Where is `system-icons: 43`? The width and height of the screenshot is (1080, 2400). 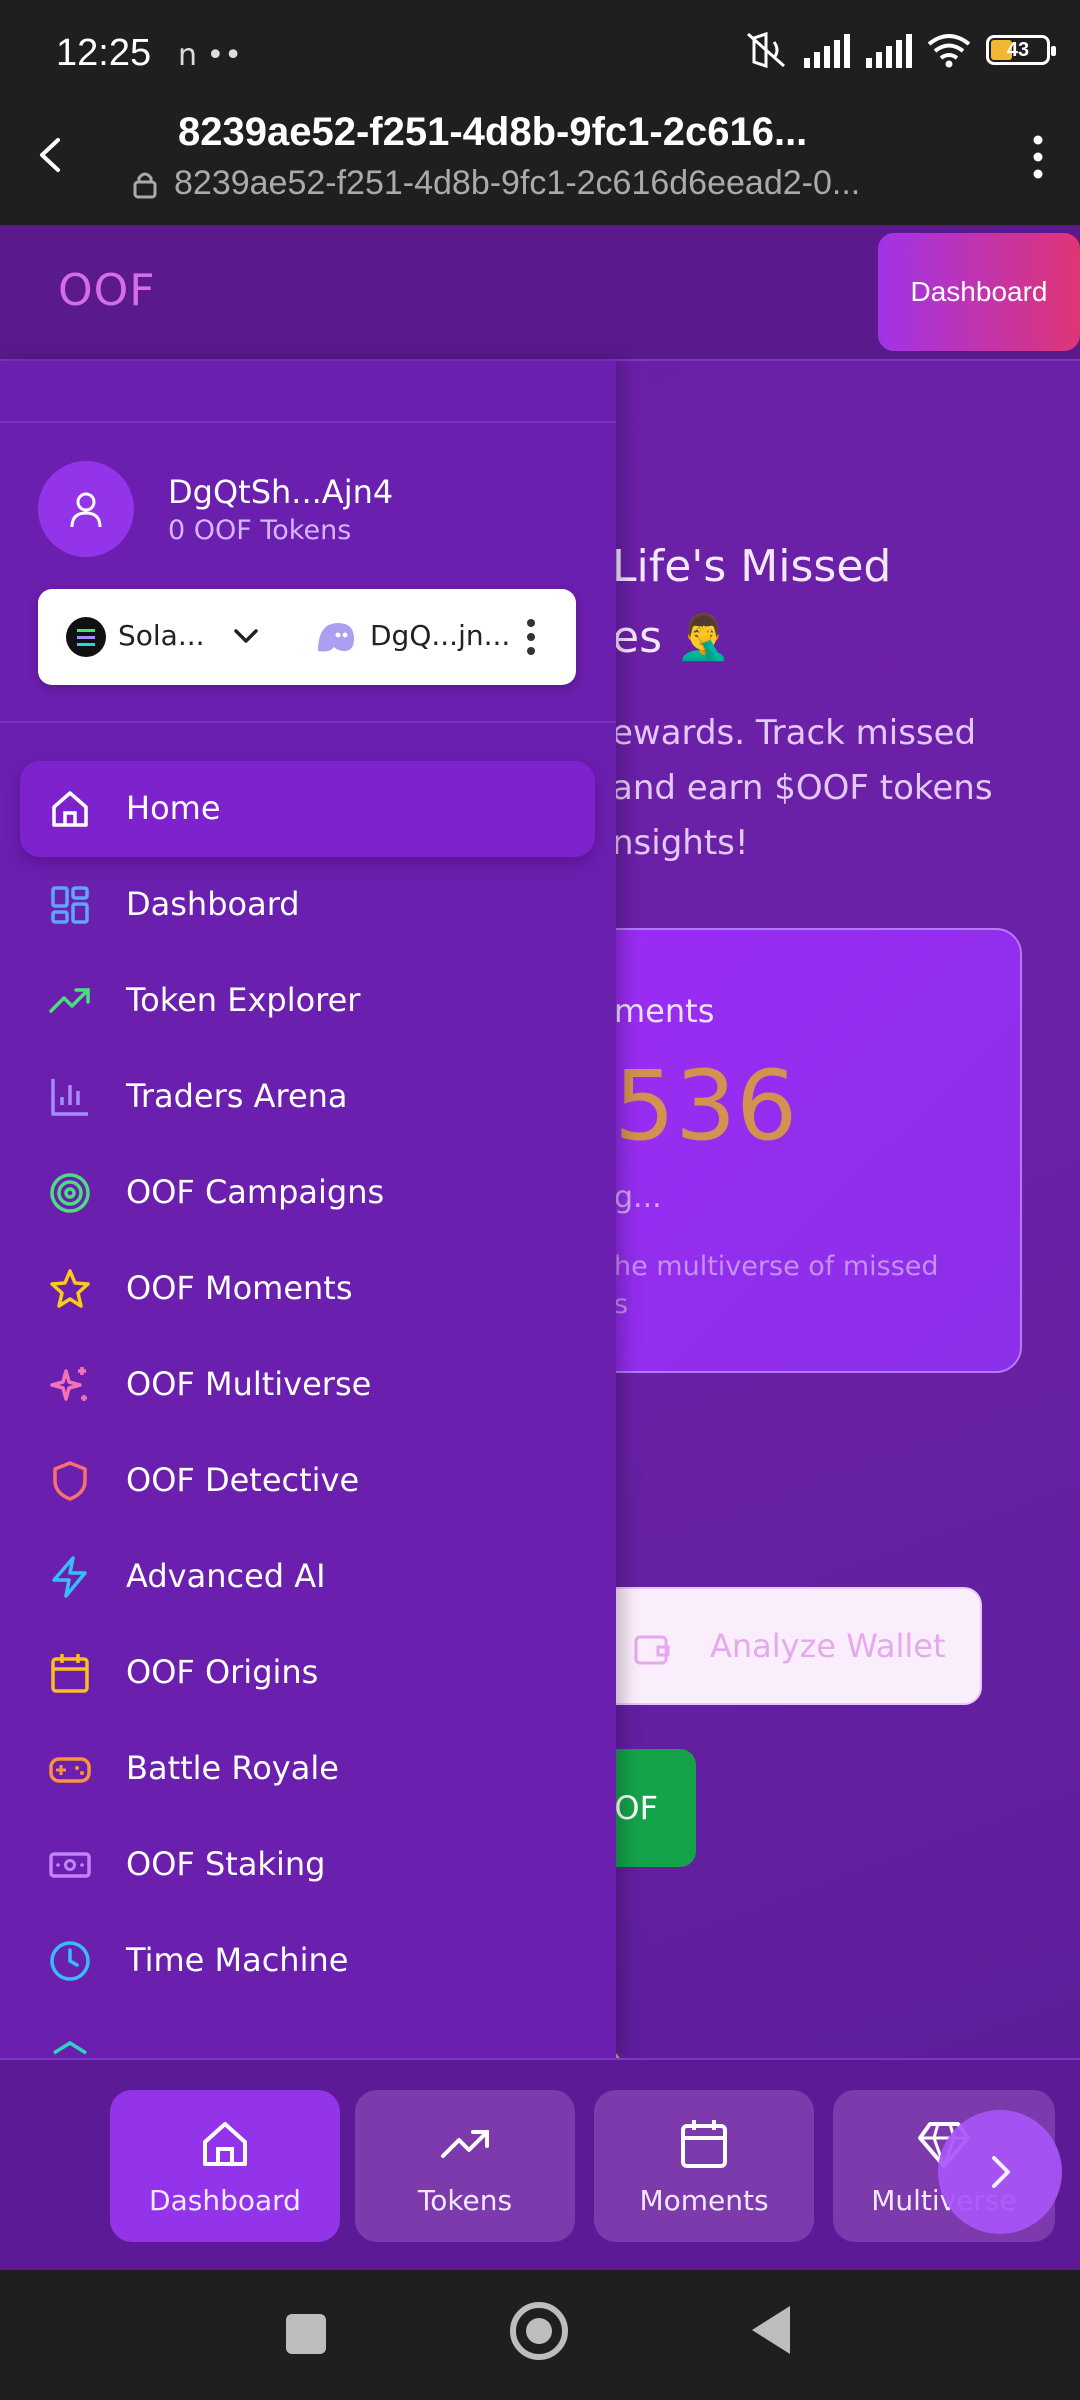
system-icons: 43 is located at coordinates (900, 50).